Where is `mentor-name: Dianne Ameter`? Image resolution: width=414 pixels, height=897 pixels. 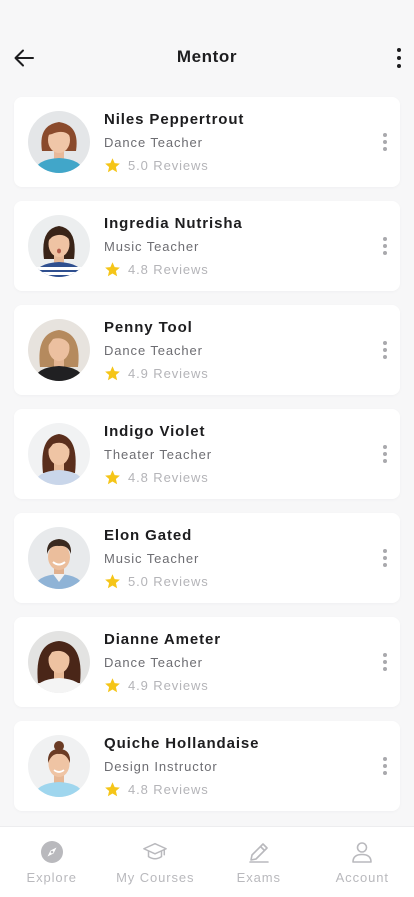
mentor-name: Dianne Ameter is located at coordinates (162, 639).